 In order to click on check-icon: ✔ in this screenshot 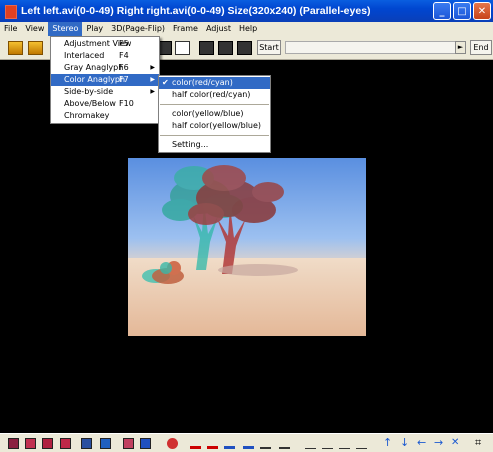, I will do `click(165, 82)`.